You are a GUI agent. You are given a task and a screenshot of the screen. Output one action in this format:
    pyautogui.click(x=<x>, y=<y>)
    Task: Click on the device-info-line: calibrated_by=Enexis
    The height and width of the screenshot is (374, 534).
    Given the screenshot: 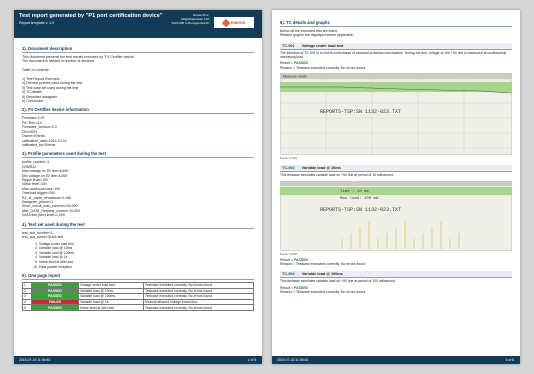 What is the action you would take?
    pyautogui.click(x=39, y=144)
    